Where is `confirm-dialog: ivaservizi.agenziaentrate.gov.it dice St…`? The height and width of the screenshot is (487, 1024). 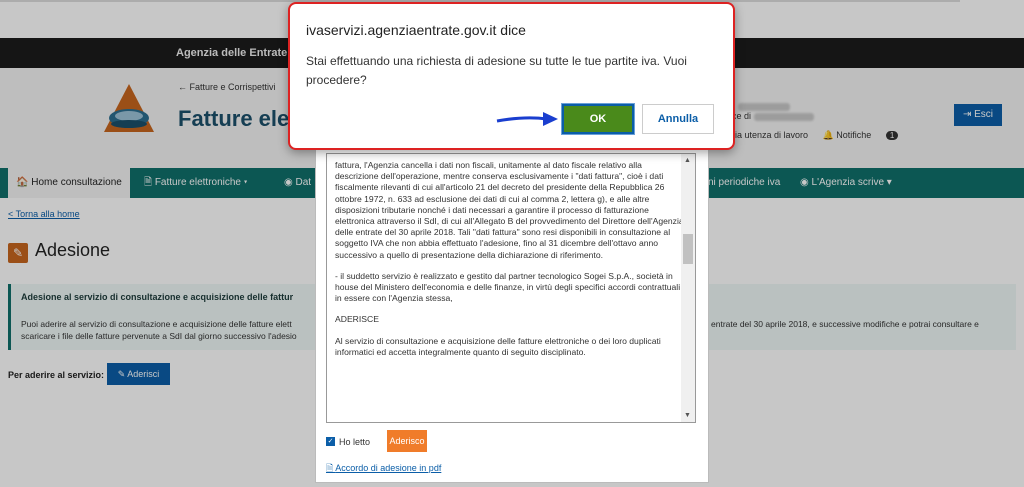 confirm-dialog: ivaservizi.agenziaentrate.gov.it dice St… is located at coordinates (511, 76).